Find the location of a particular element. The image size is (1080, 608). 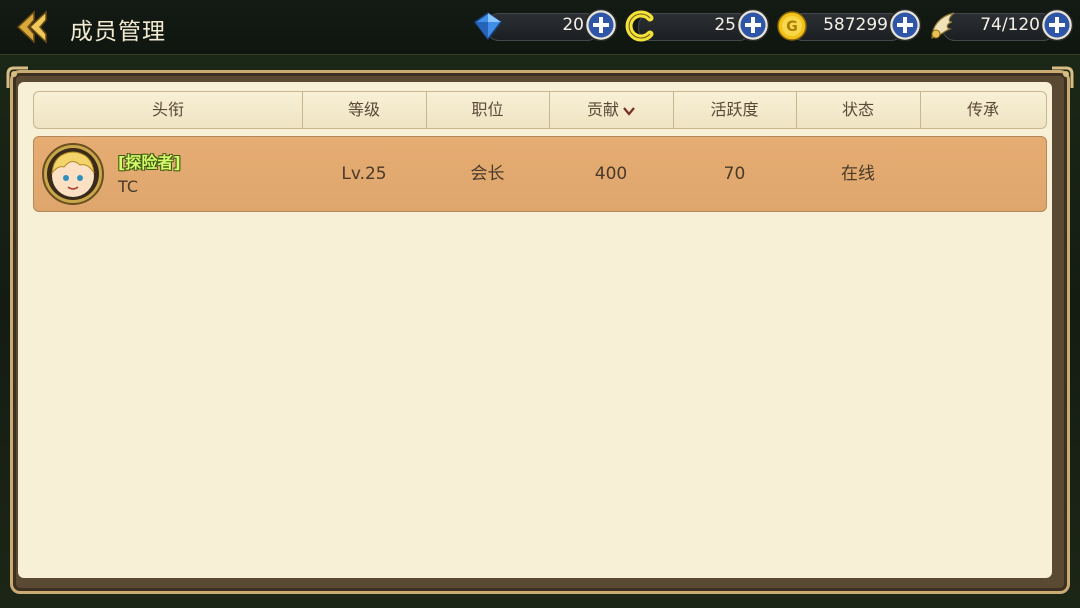

member-activity: 70 is located at coordinates (734, 174).